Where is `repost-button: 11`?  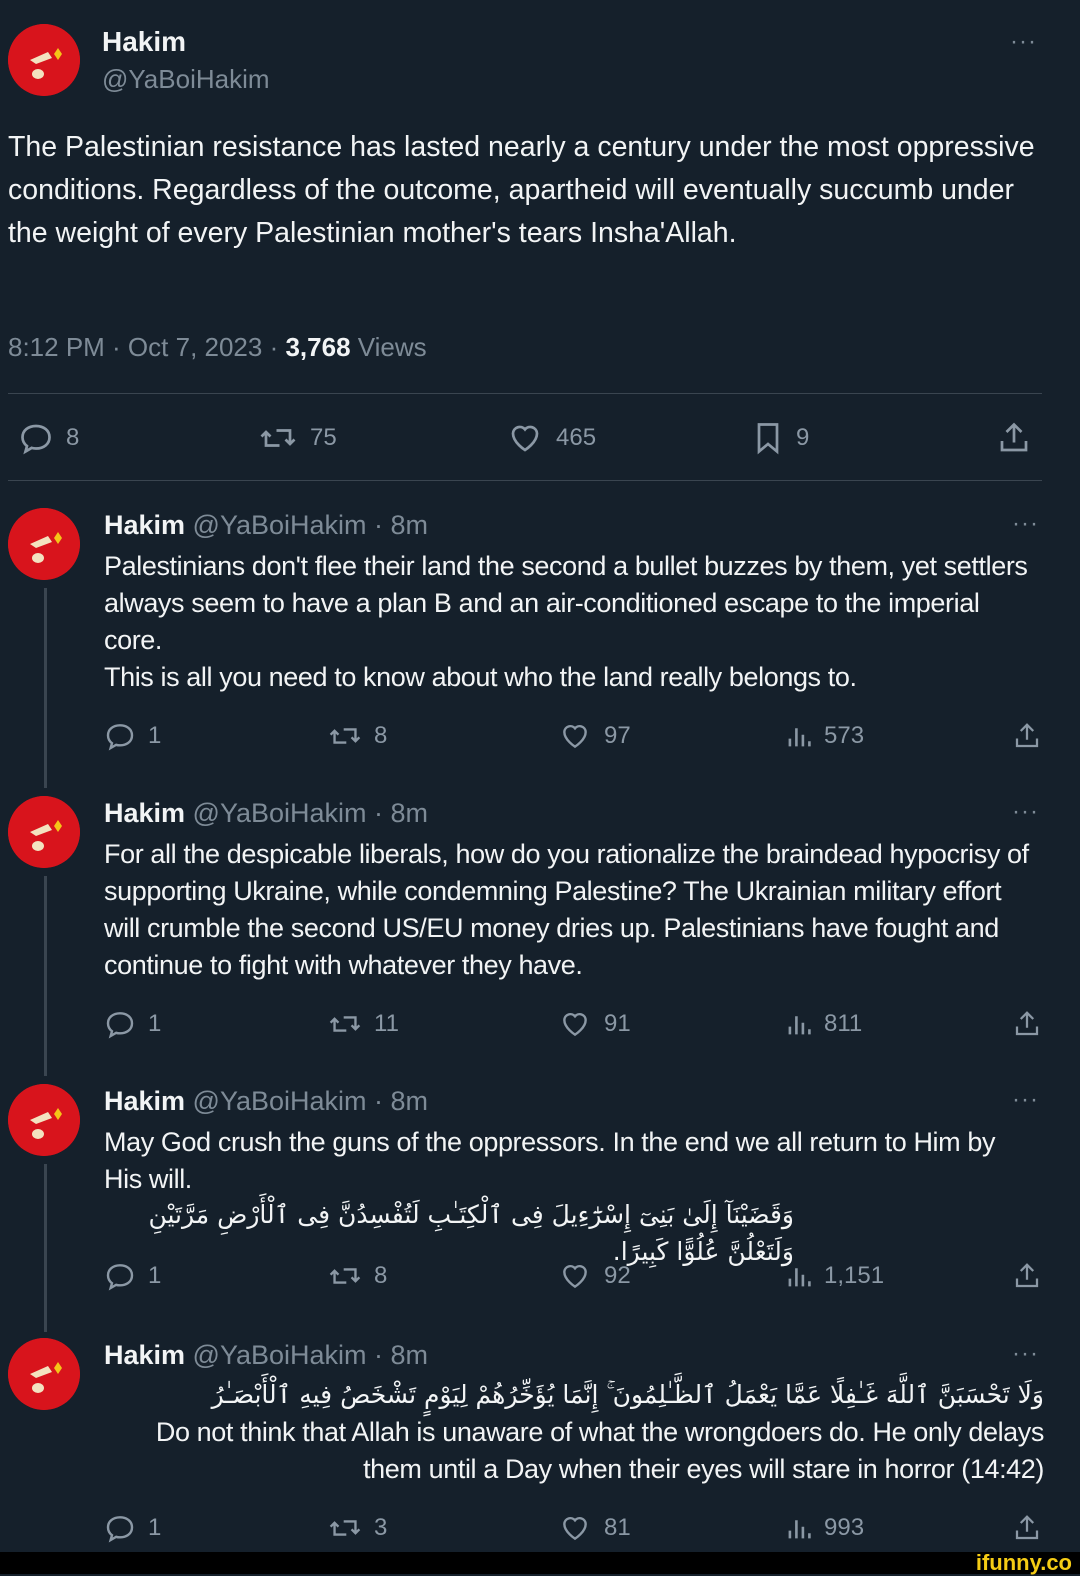
repost-button: 11 is located at coordinates (363, 1024).